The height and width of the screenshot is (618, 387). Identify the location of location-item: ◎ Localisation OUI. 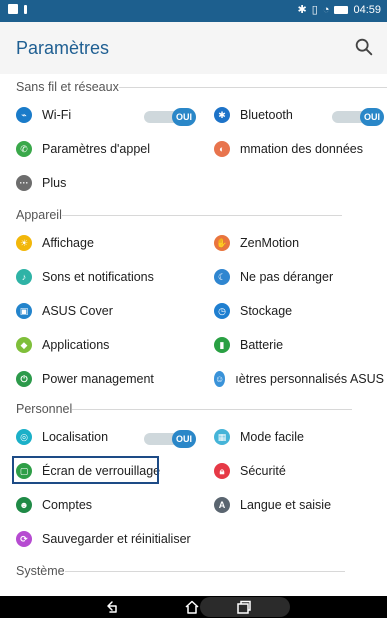
(106, 437).